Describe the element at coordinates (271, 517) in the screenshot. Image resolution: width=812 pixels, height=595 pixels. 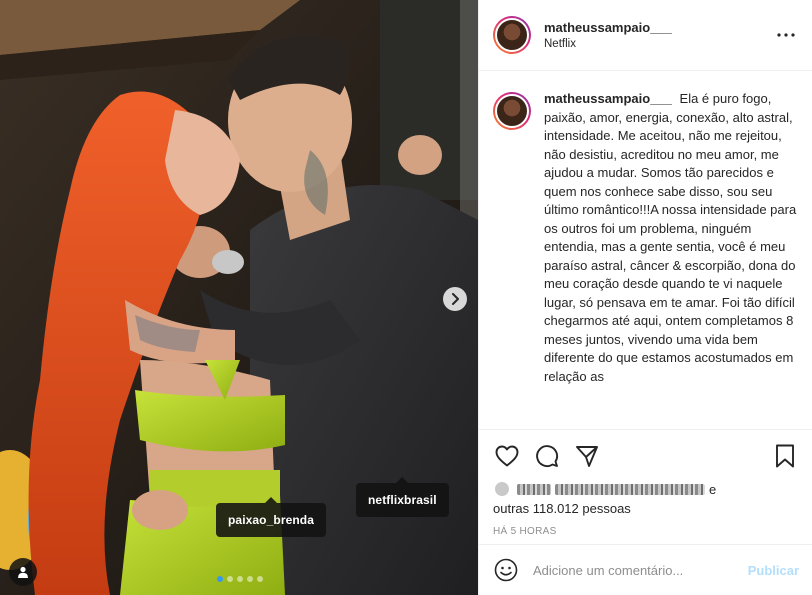
I see `user-tag-paixao-brenda: paixao_brenda` at that location.